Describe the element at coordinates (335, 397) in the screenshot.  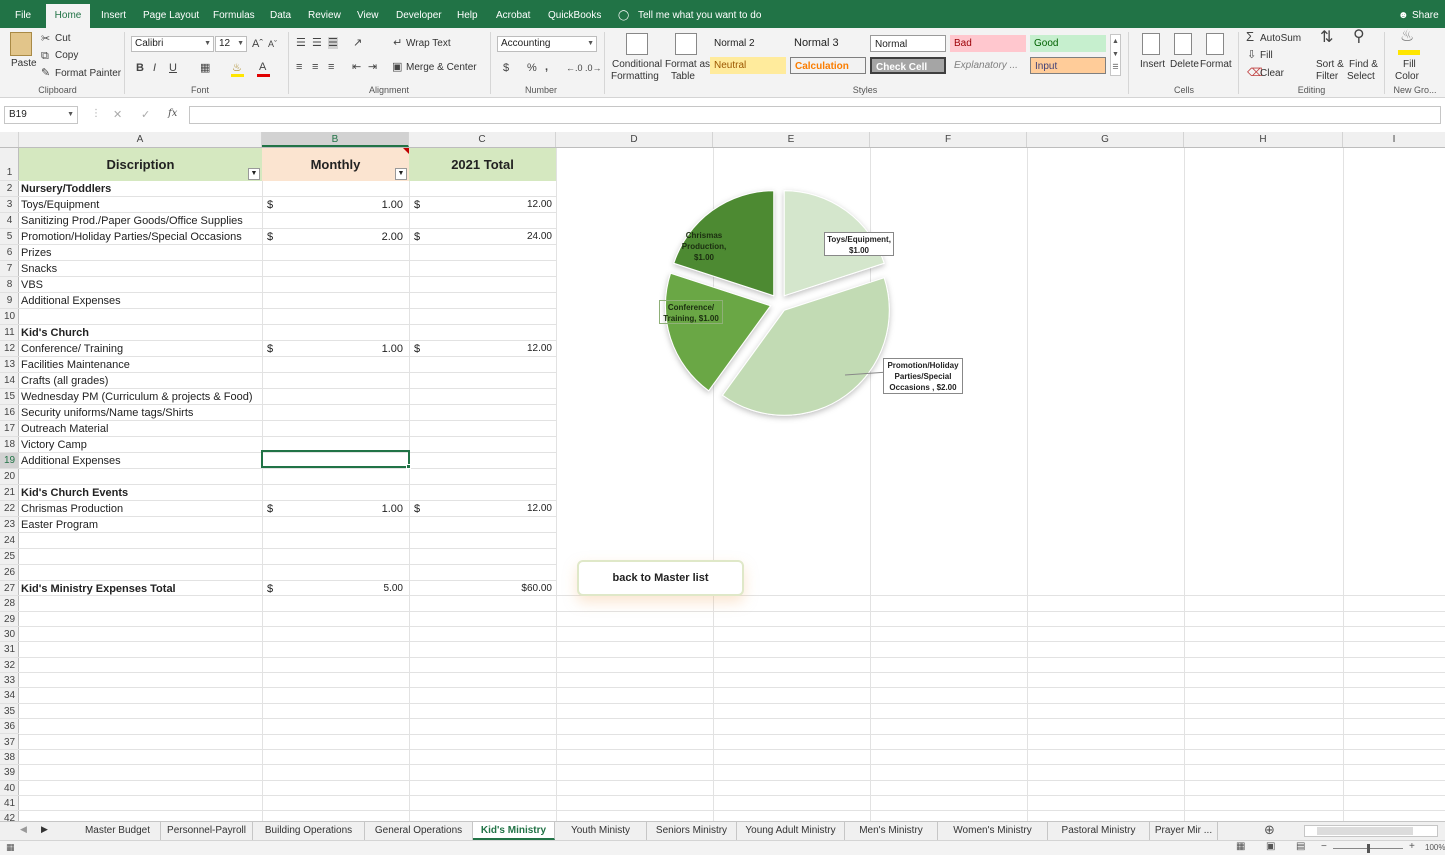
I see `cell-b15` at that location.